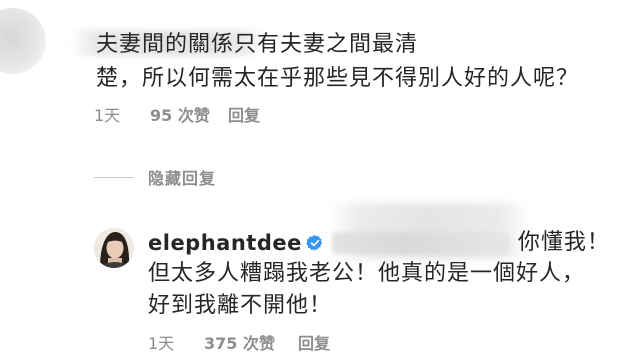 The height and width of the screenshot is (352, 641). Describe the element at coordinates (420, 243) in the screenshot. I see `blurred-mention-link` at that location.